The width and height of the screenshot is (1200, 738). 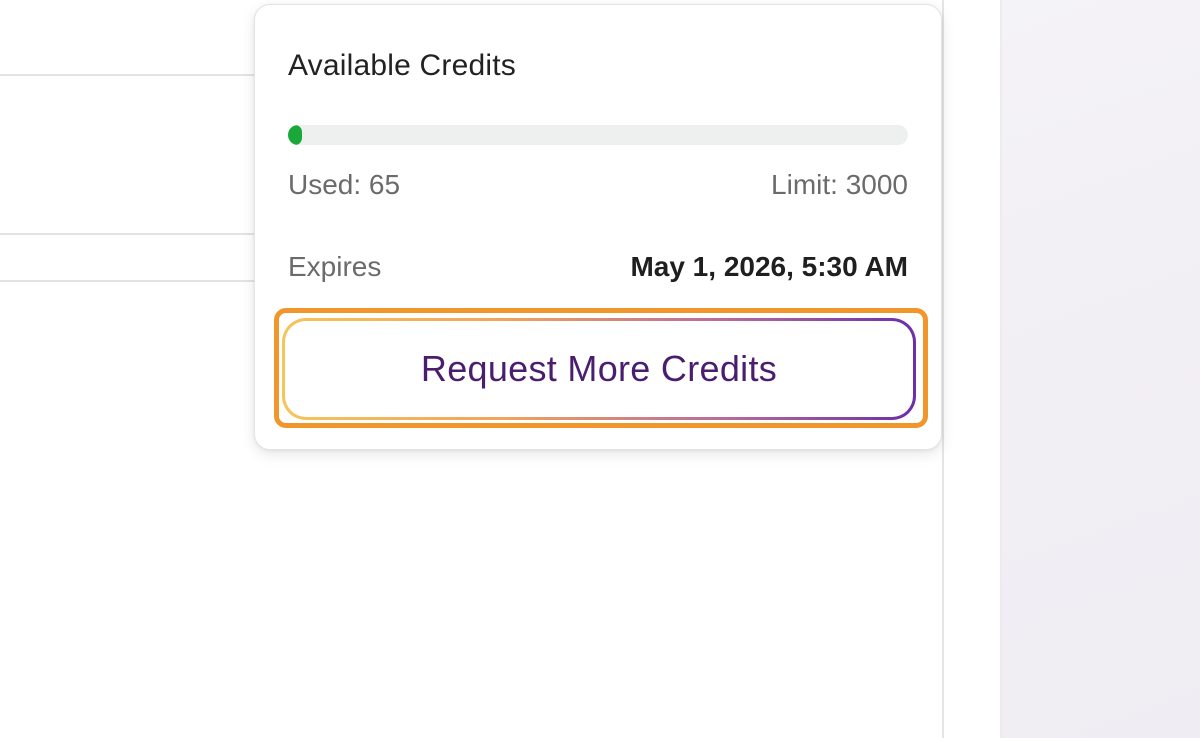 I want to click on panel-gutter, so click(x=972, y=369).